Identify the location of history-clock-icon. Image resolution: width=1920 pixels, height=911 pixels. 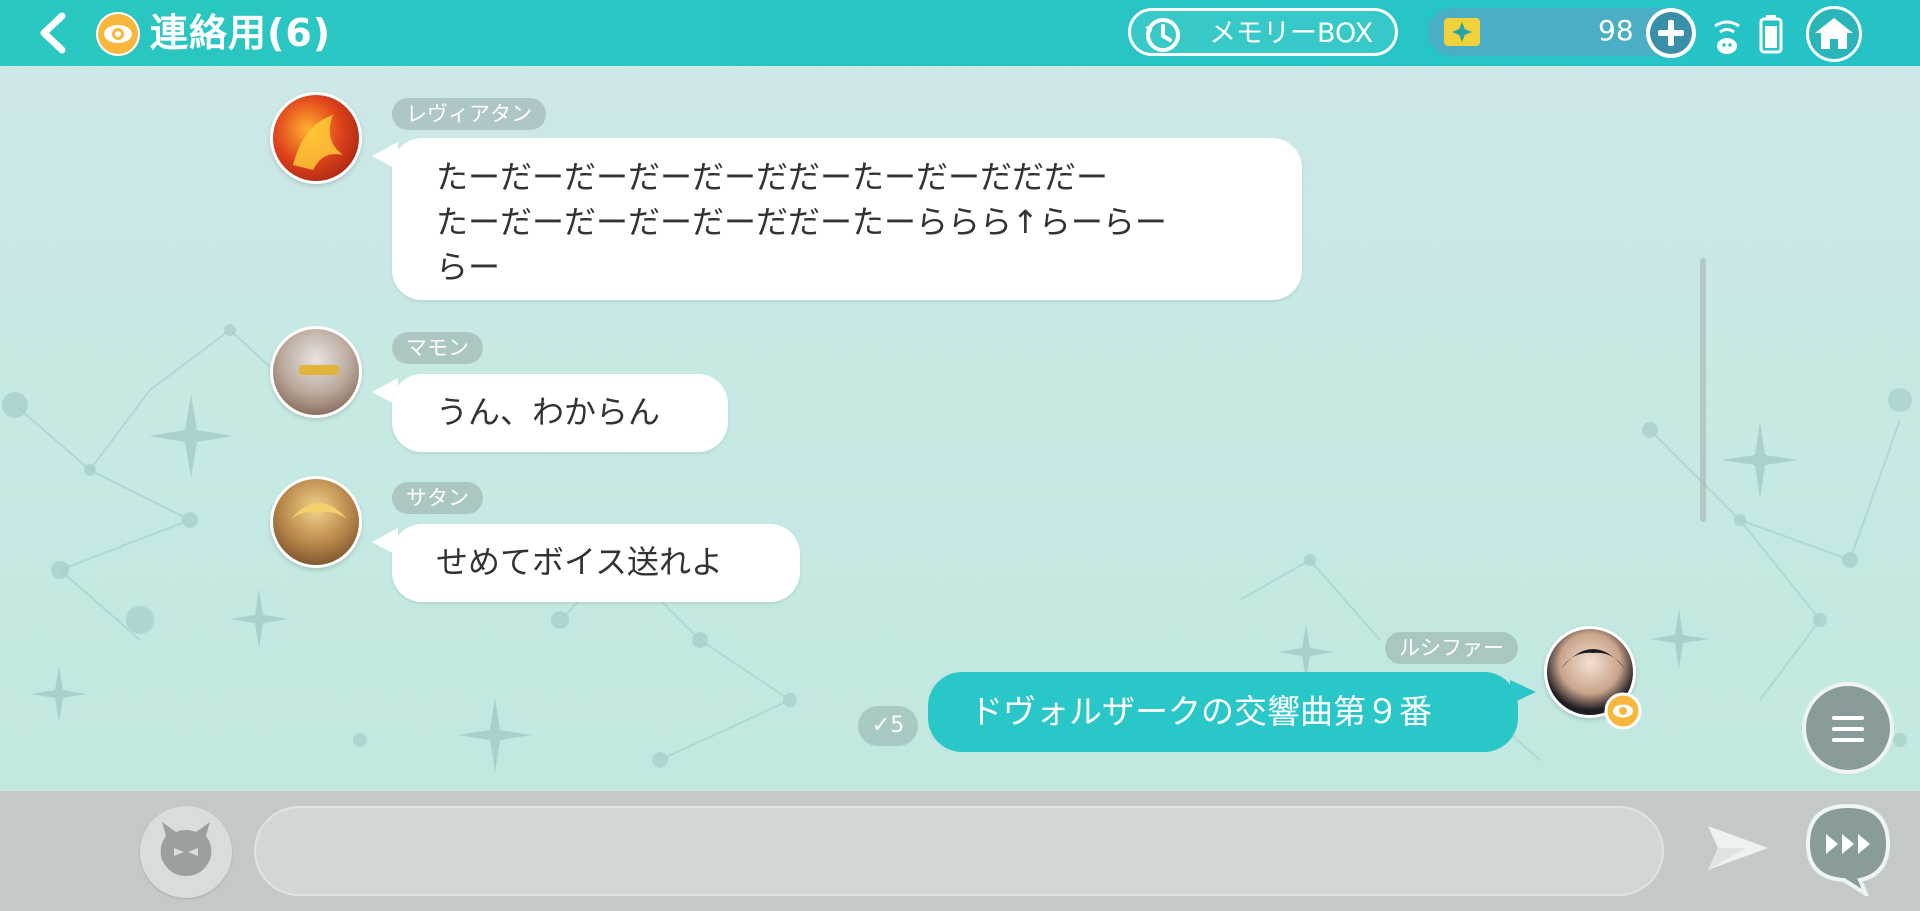
(1162, 35).